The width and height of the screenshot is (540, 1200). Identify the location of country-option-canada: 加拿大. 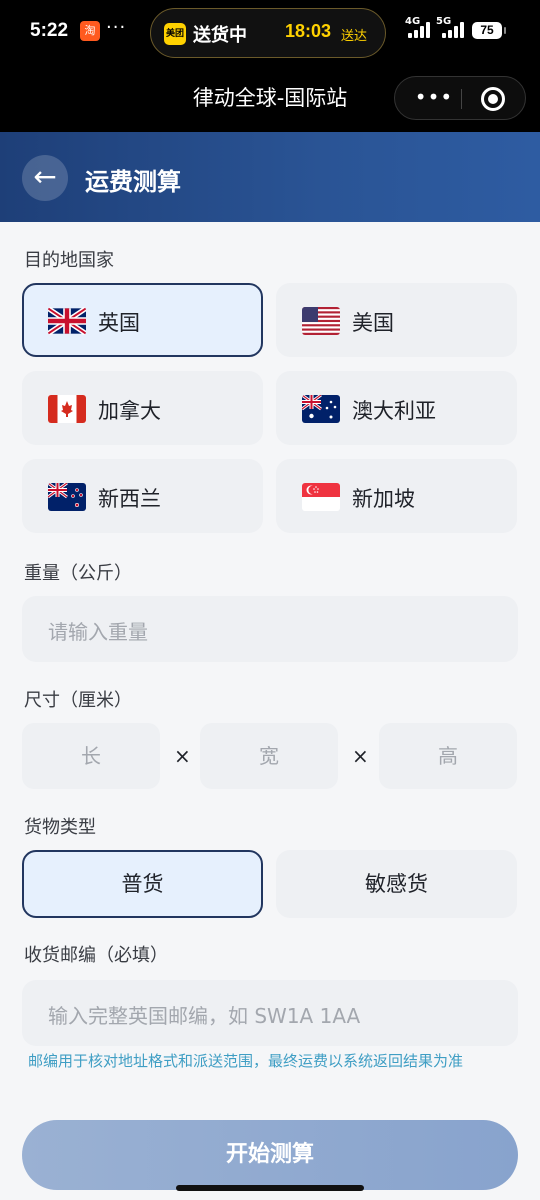
(142, 408).